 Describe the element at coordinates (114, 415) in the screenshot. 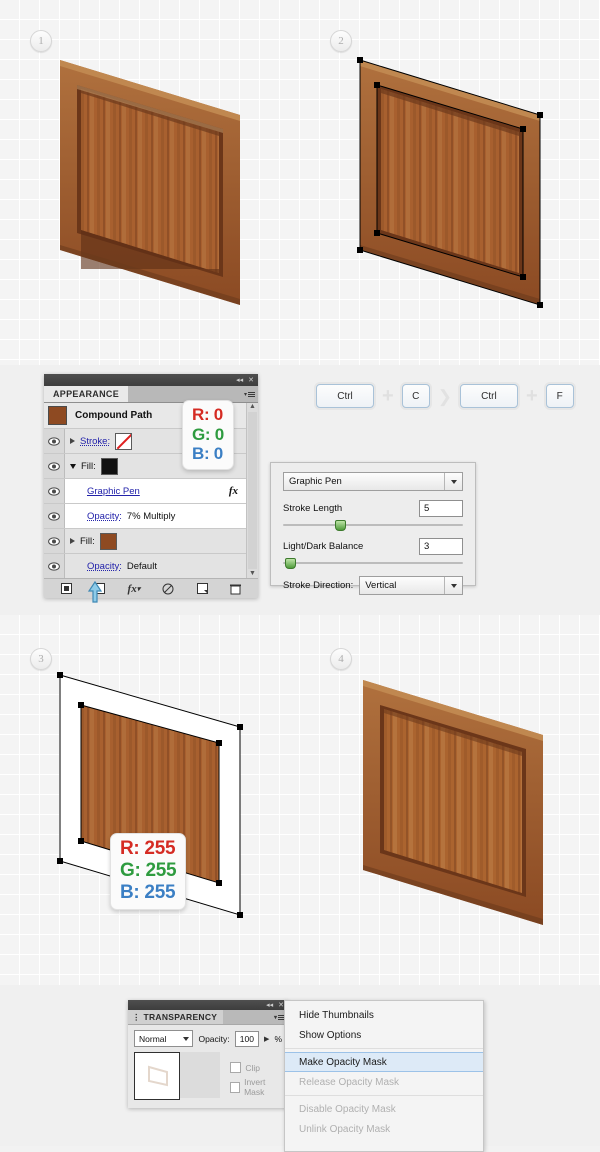

I see `object-title: Compound Path` at that location.